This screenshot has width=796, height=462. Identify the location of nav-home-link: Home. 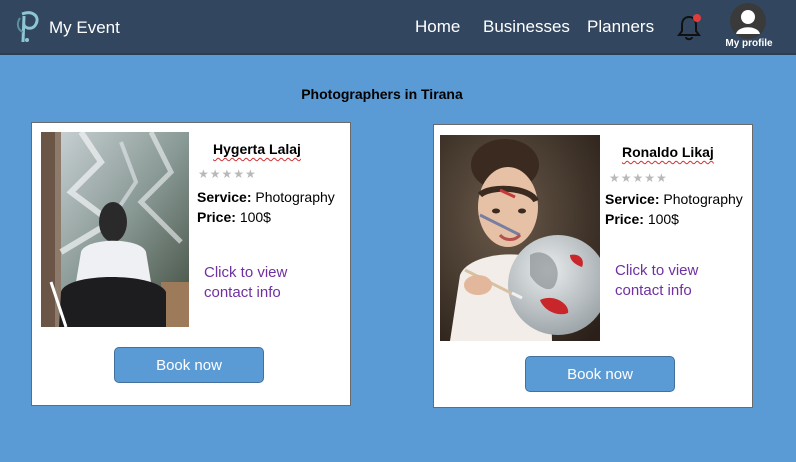
(437, 27).